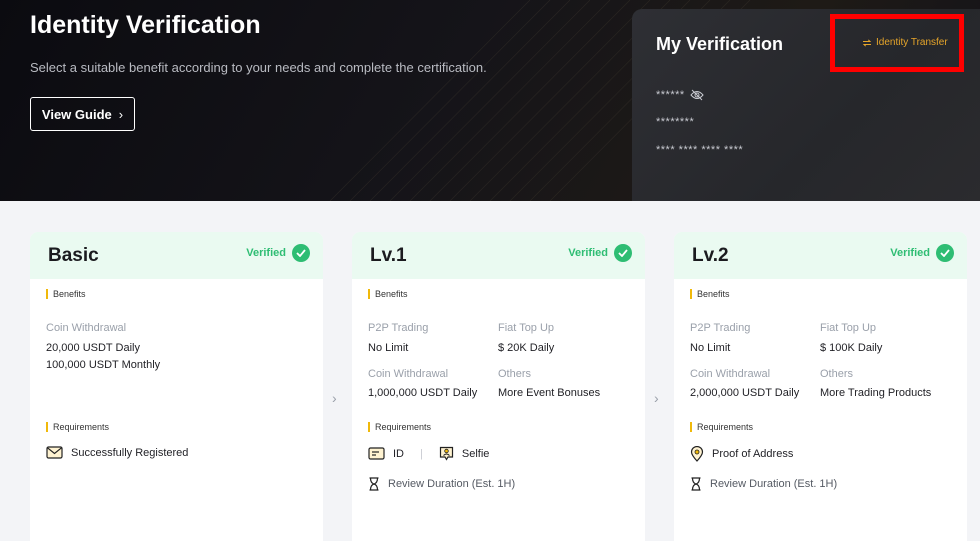  Describe the element at coordinates (753, 454) in the screenshot. I see `requirement-label: Proof of Address` at that location.